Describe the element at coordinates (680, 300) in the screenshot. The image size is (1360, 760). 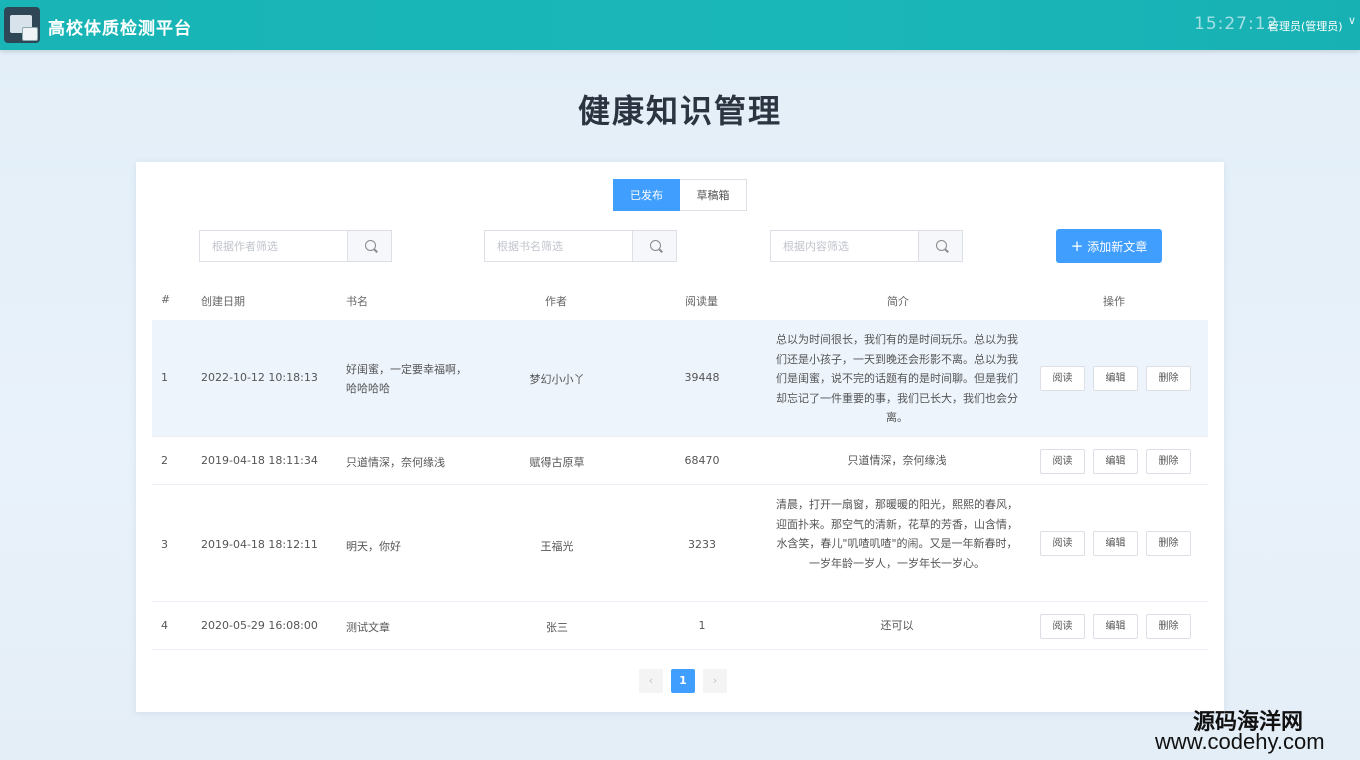
I see `table-header: # 创建日期 书名 作者 阅读量 简介 操作` at that location.